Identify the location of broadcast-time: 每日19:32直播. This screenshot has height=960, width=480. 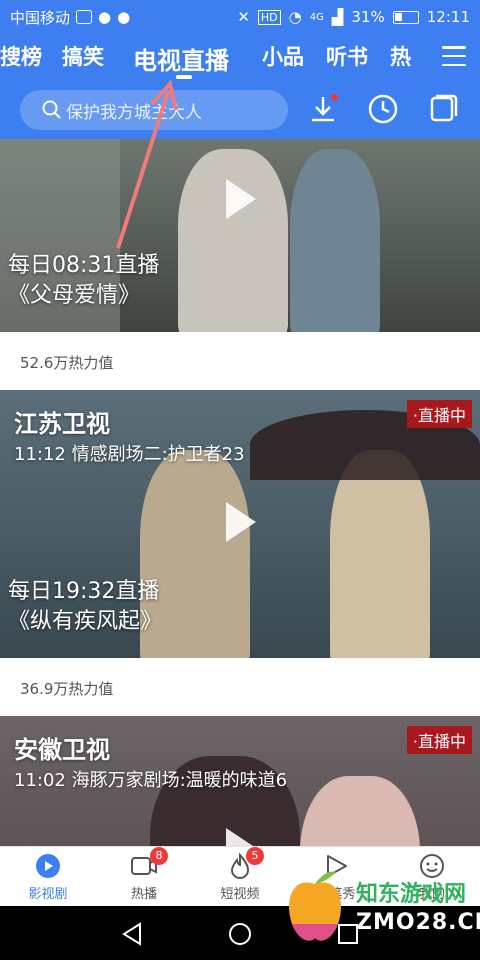
(84, 591).